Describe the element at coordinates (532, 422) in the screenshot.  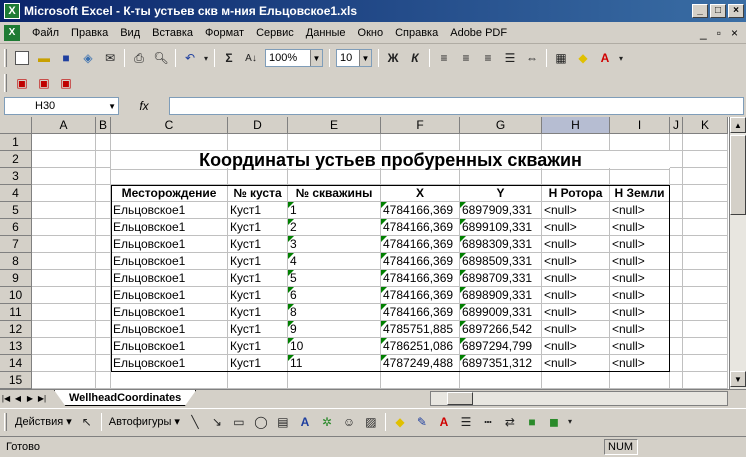
I see `shadow-icon: ■` at that location.